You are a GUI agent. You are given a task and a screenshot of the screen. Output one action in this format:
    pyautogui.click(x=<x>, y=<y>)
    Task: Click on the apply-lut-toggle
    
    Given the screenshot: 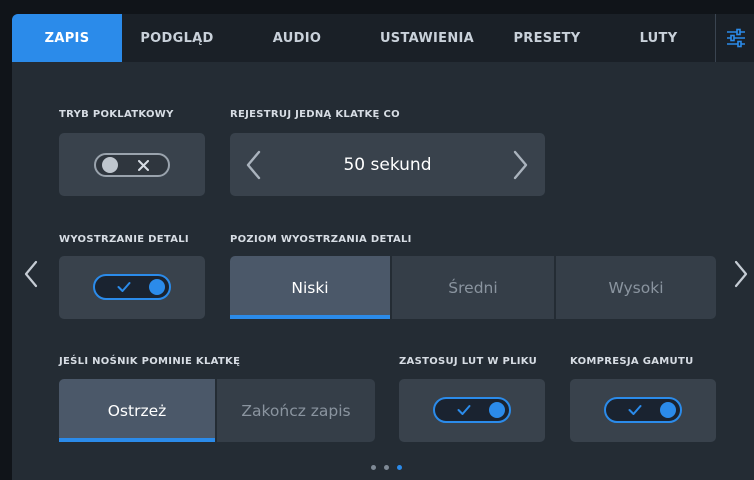 What is the action you would take?
    pyautogui.click(x=472, y=410)
    